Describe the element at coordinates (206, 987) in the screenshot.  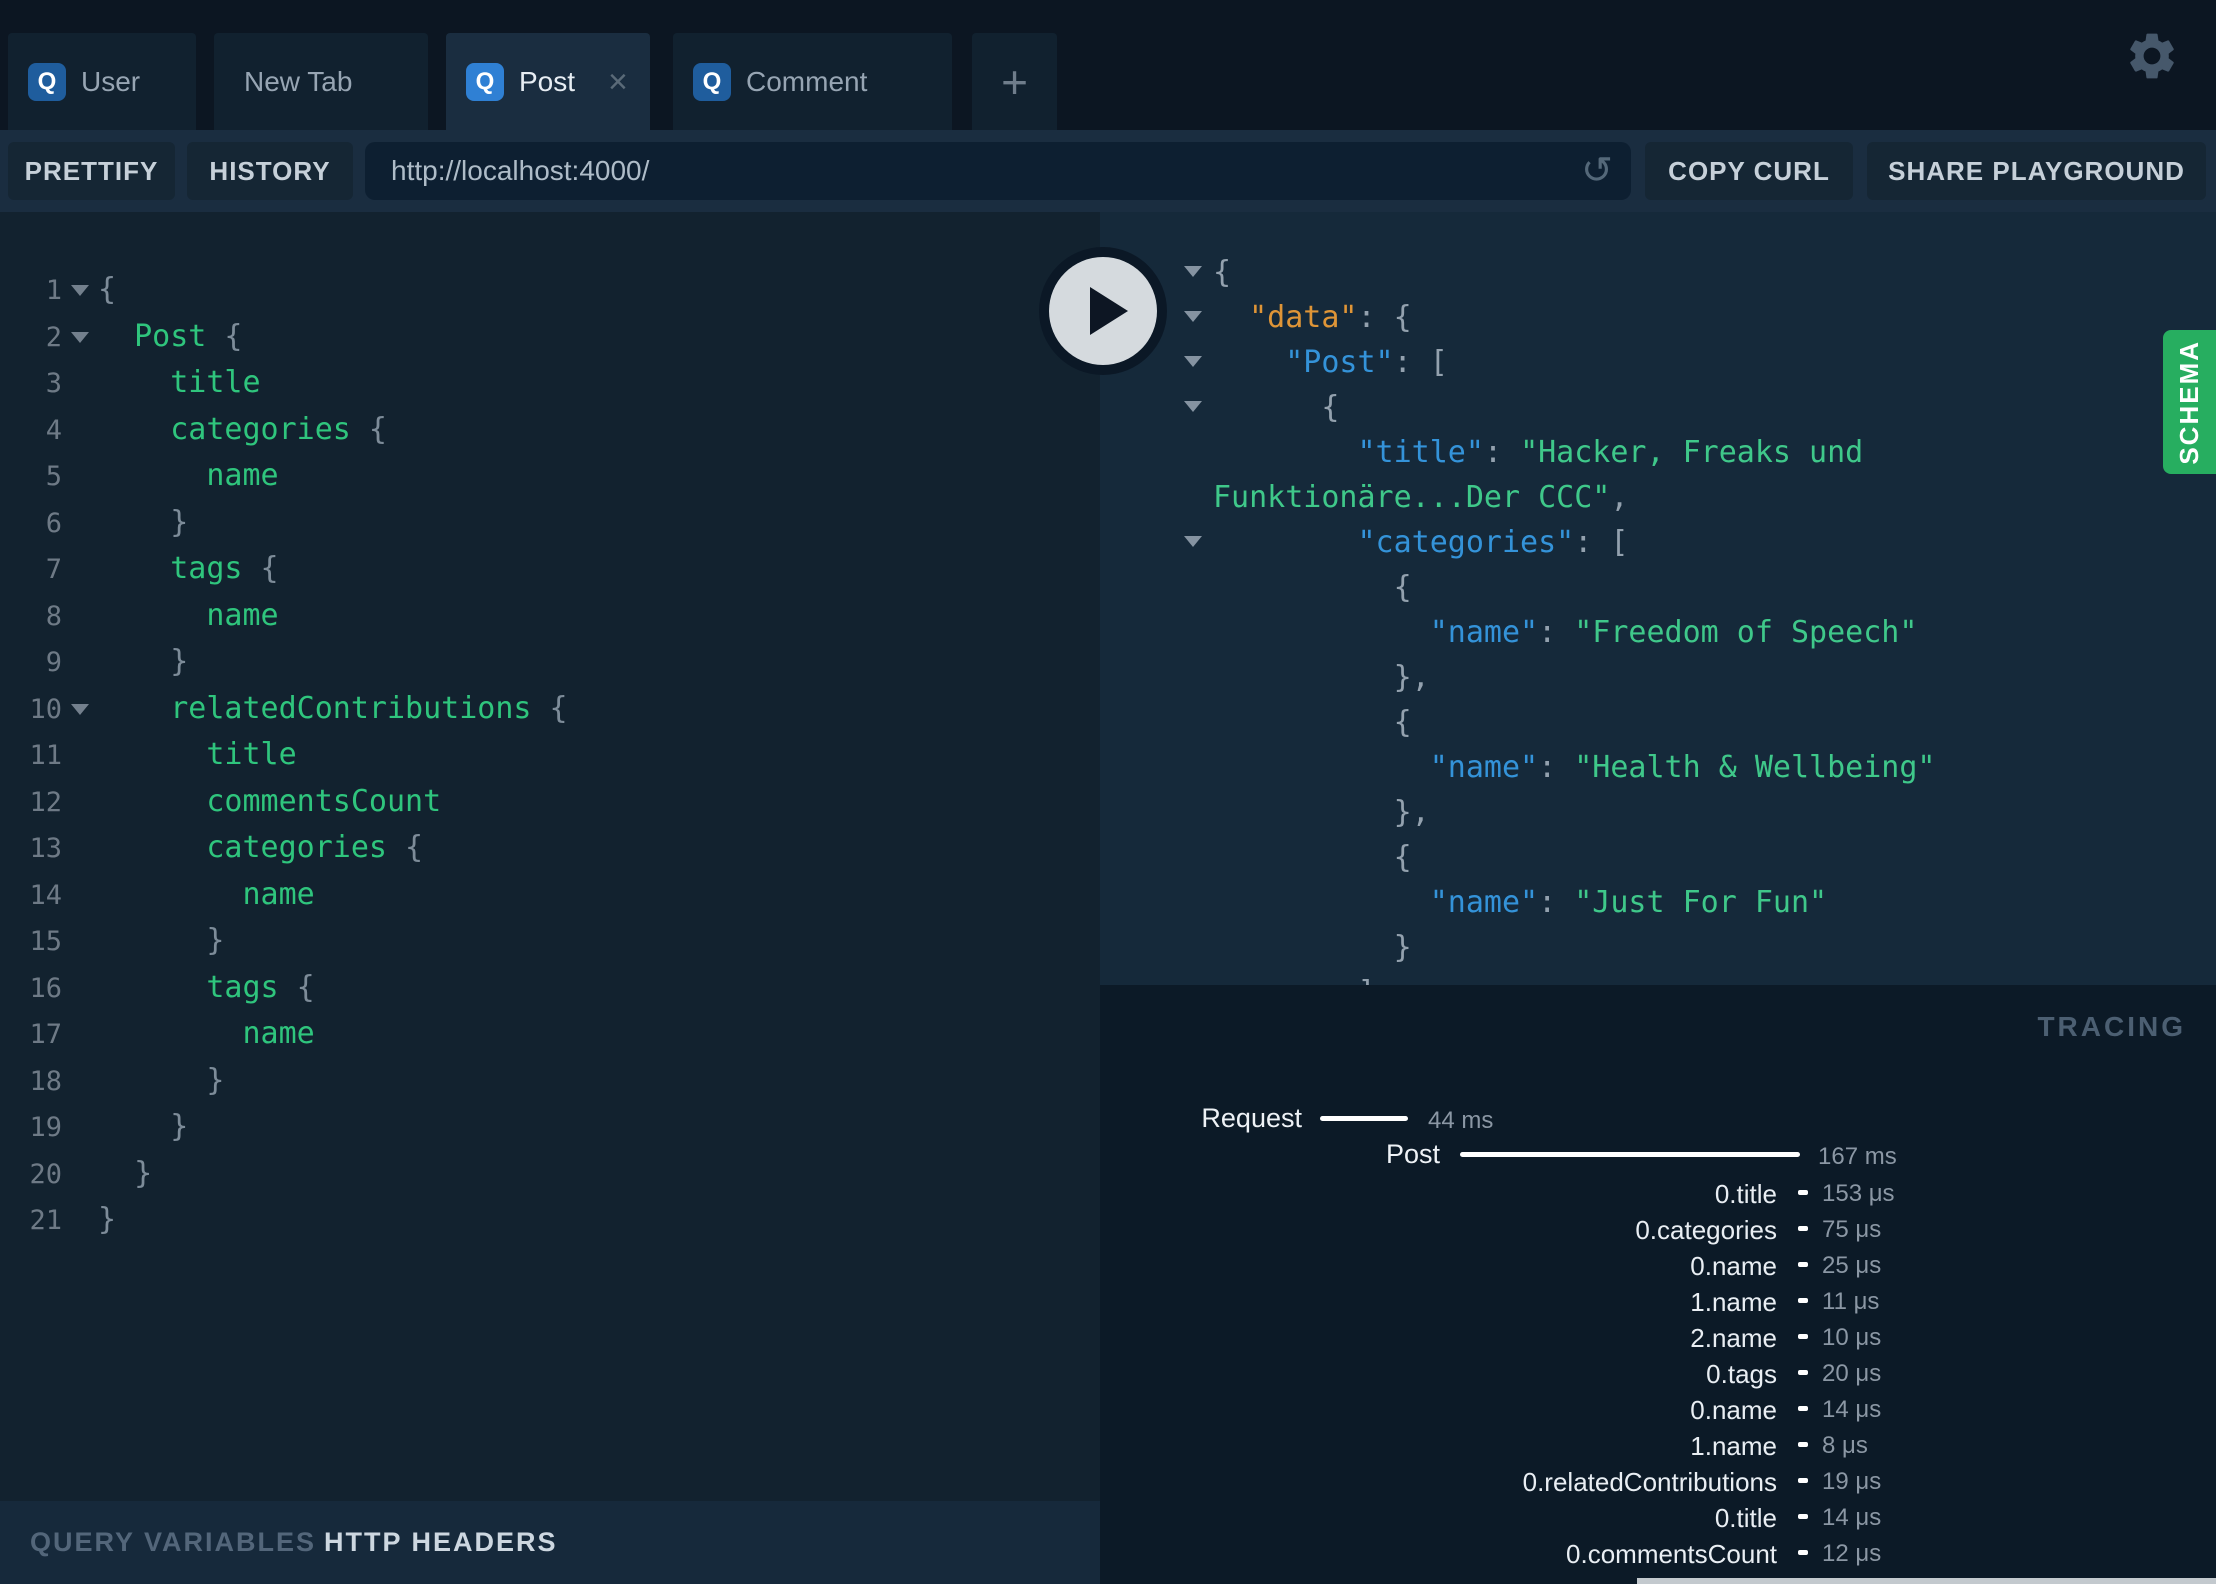
I see `code-text: tags {` at that location.